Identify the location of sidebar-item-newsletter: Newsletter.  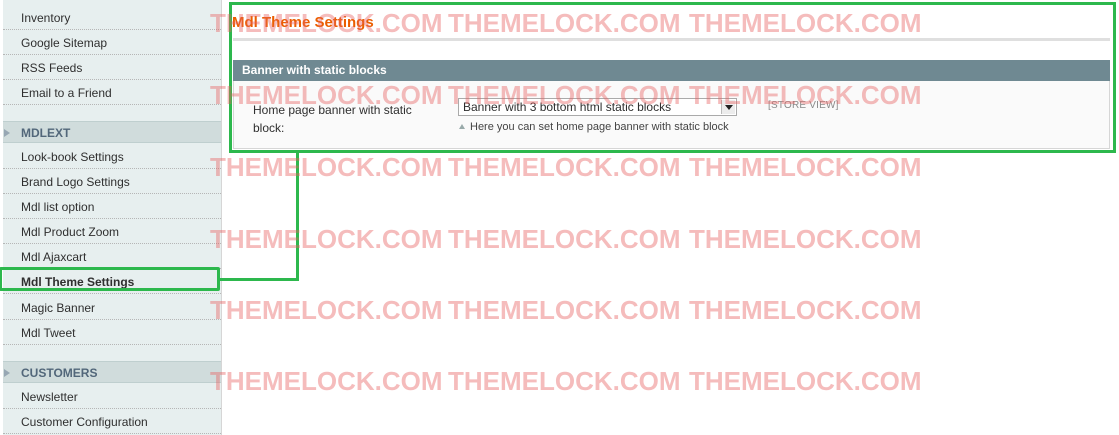
(112, 397).